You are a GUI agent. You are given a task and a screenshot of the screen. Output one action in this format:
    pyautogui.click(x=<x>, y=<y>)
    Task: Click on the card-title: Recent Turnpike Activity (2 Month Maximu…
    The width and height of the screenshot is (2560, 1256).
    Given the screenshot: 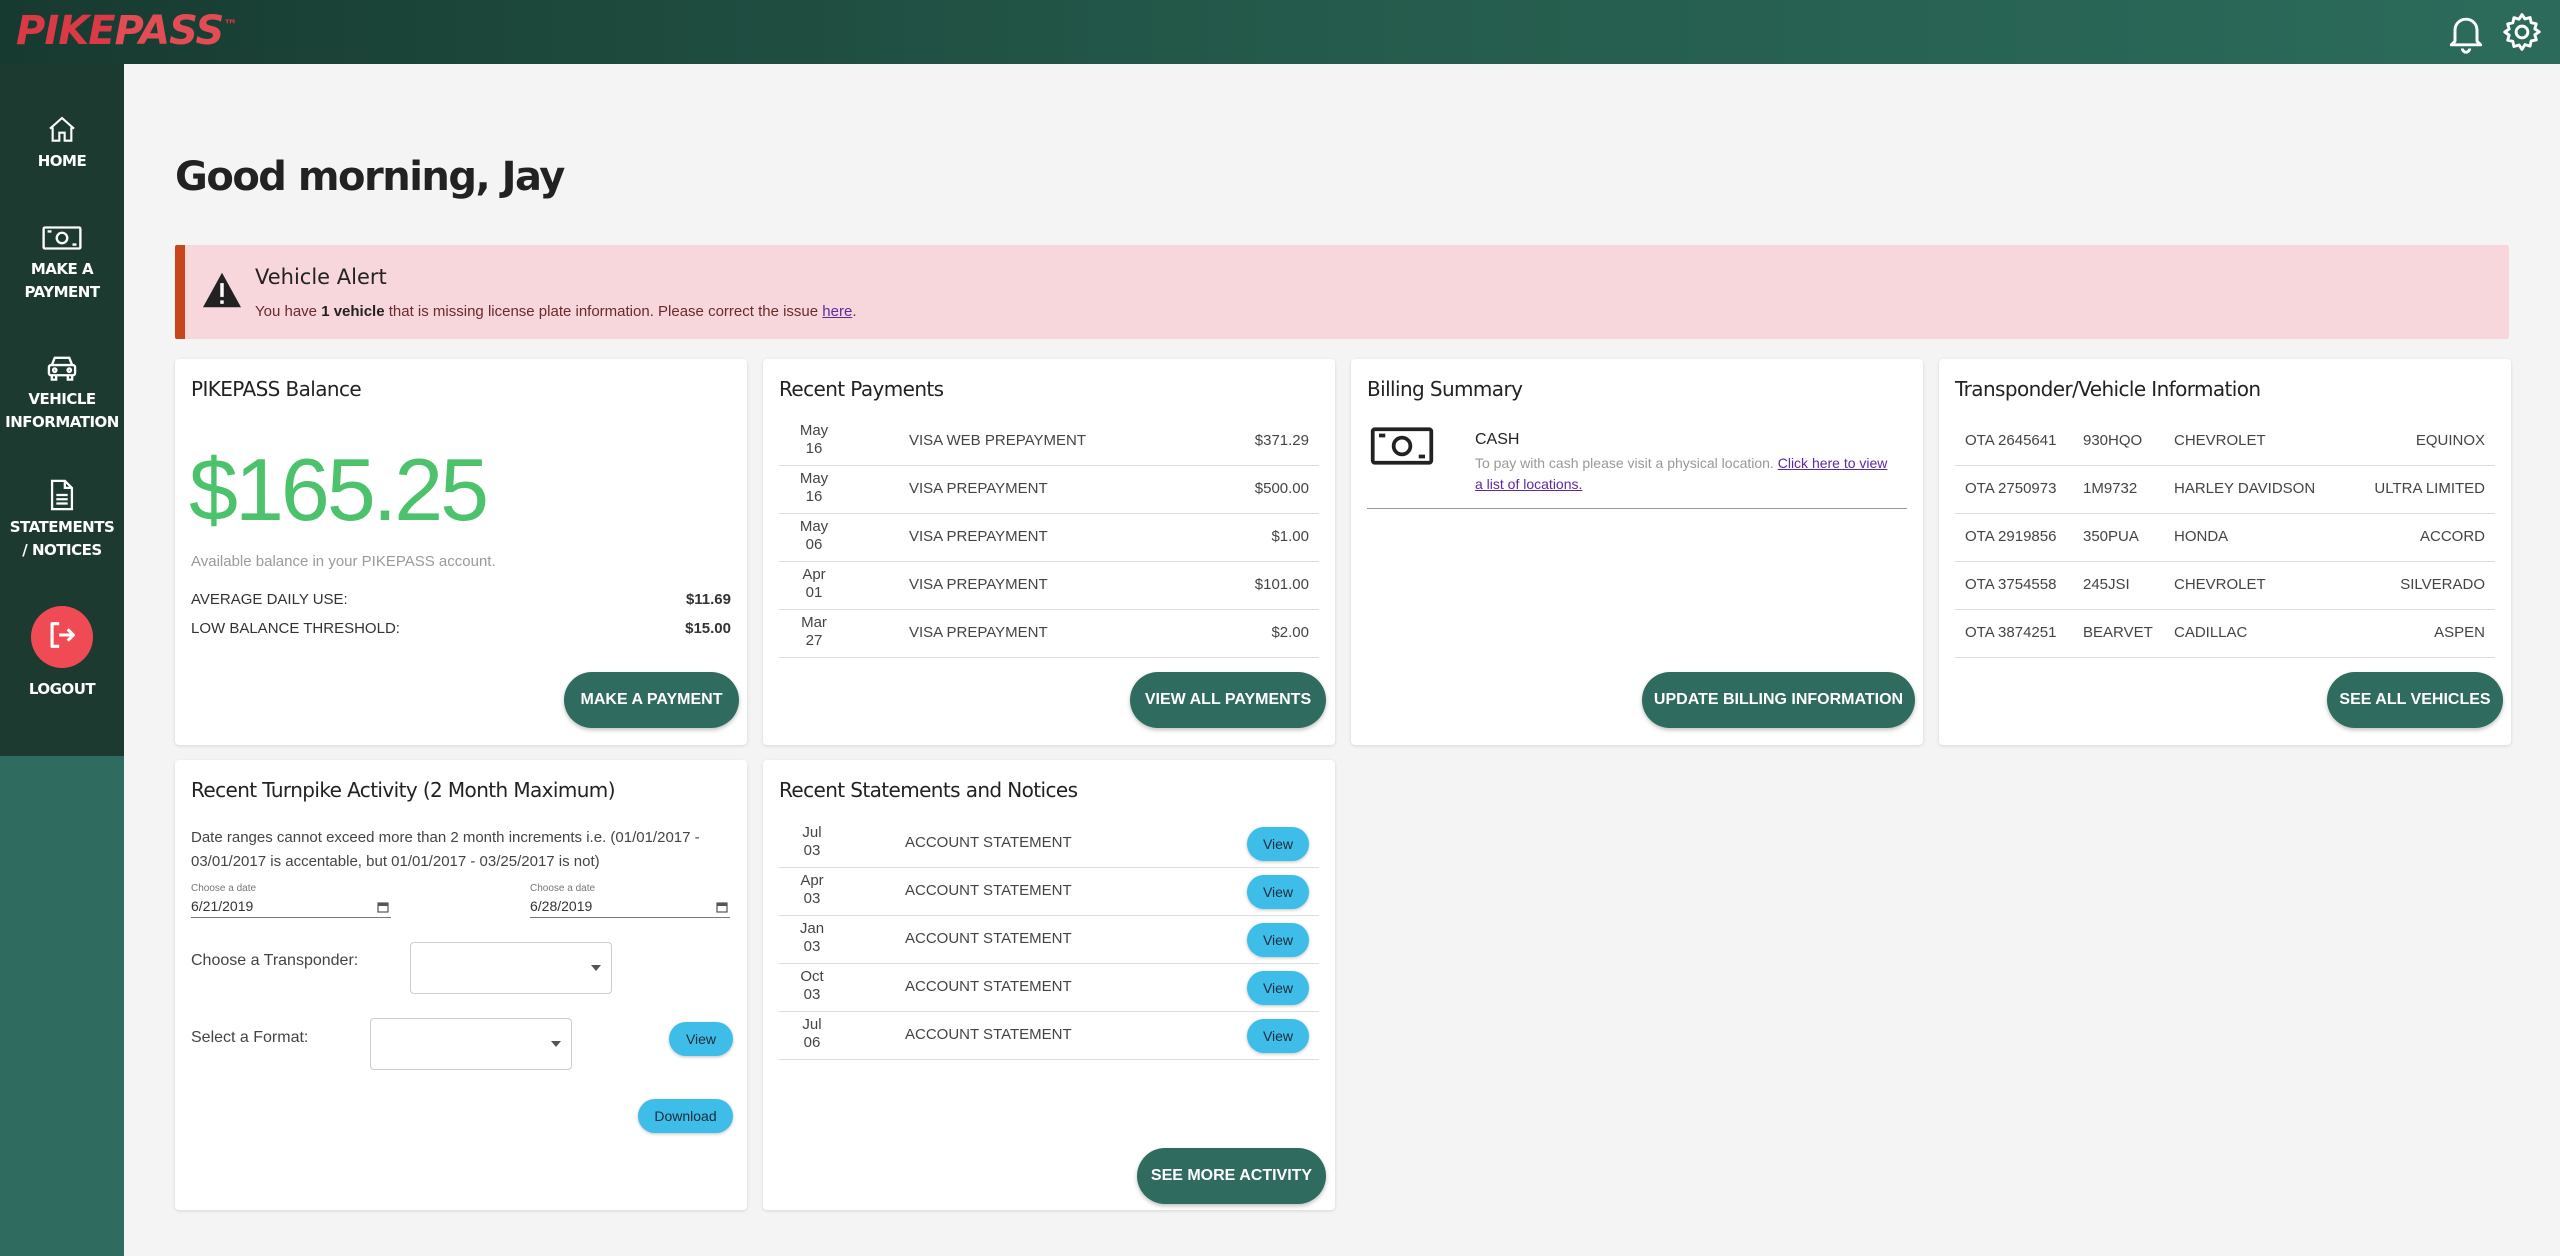 What is the action you would take?
    pyautogui.click(x=403, y=790)
    